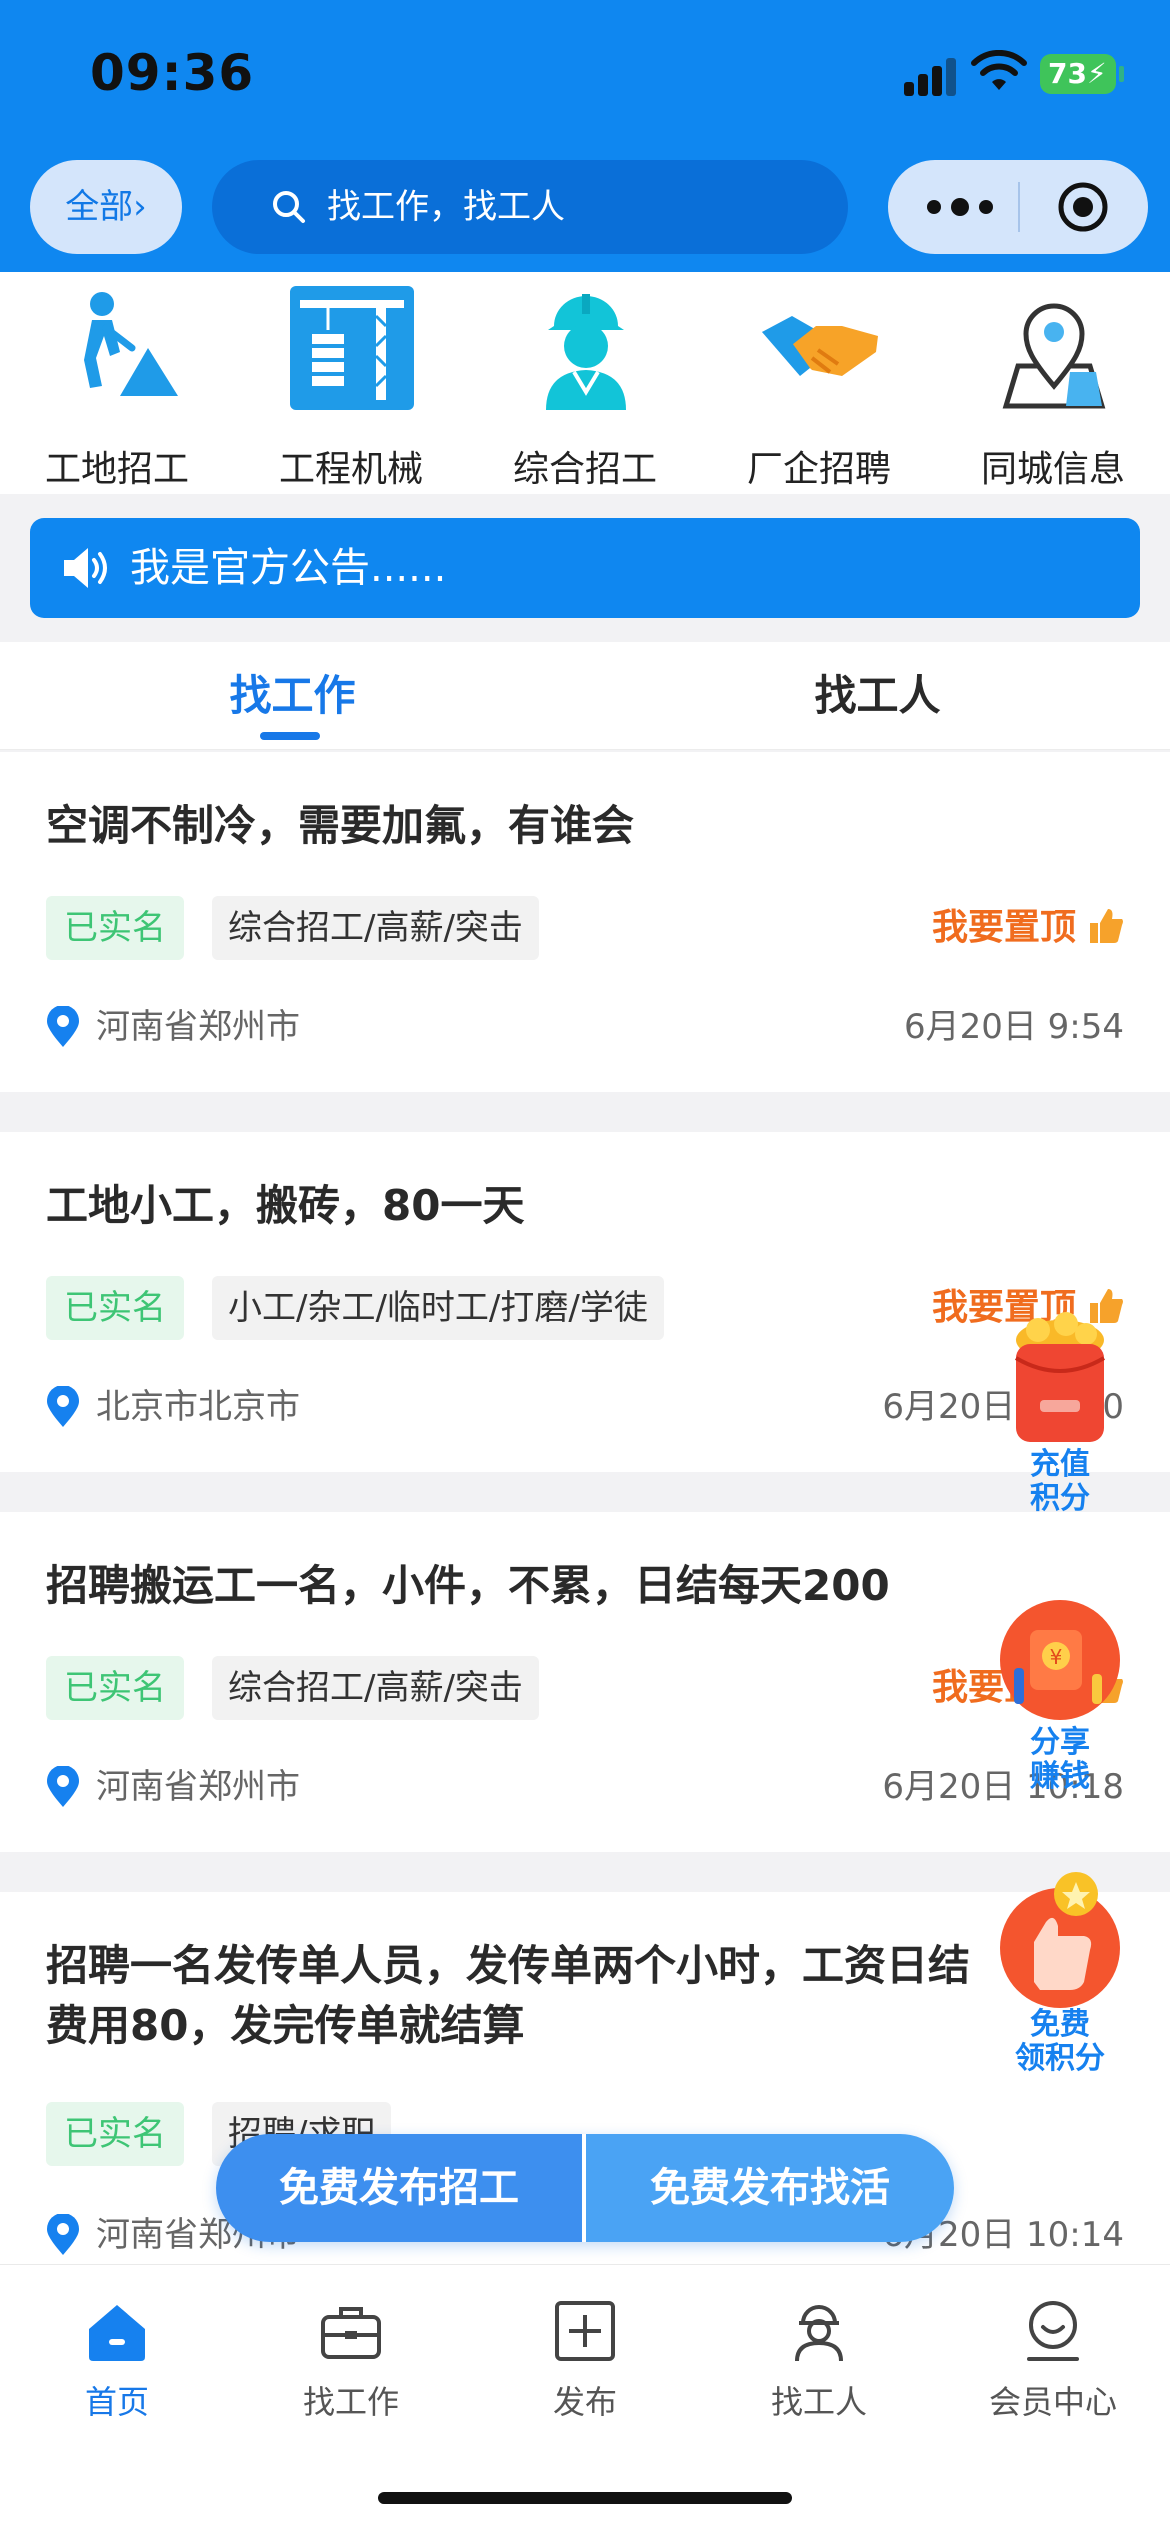 This screenshot has height=2532, width=1170. I want to click on job-location: 北京市北京市, so click(173, 1407).